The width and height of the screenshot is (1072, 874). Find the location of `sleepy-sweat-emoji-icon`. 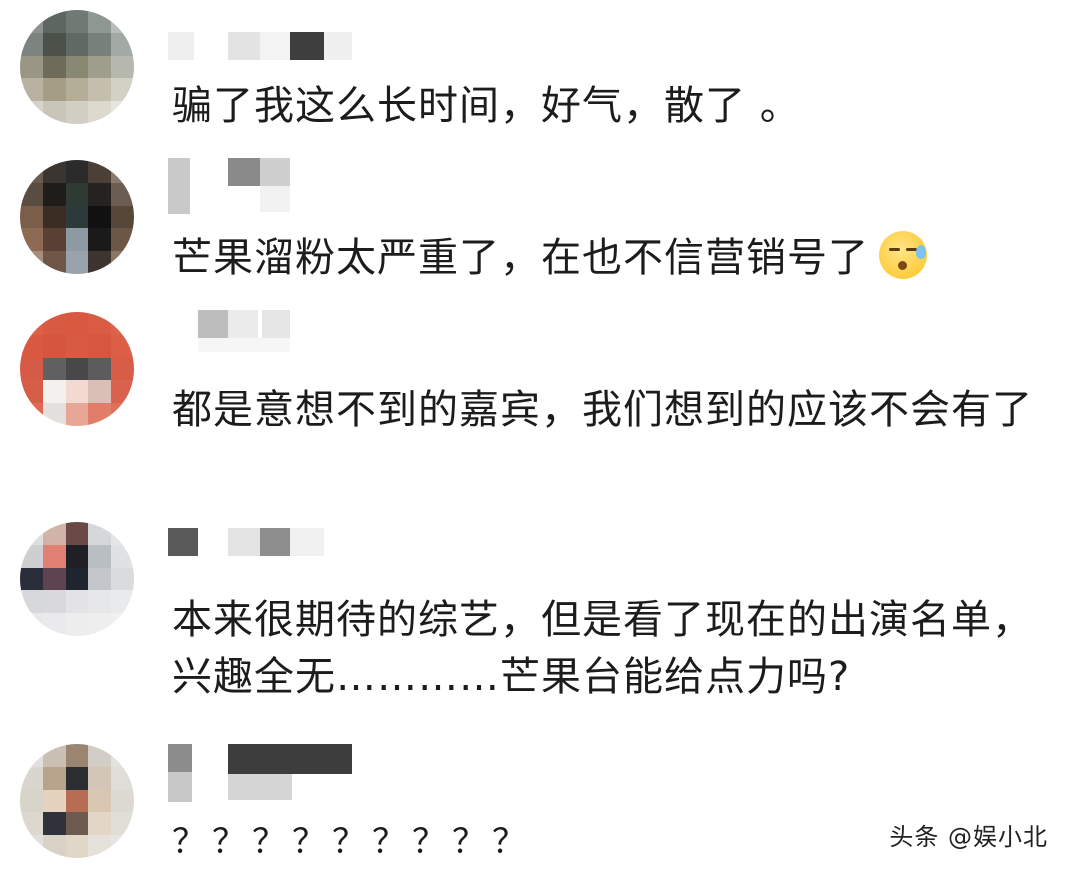

sleepy-sweat-emoji-icon is located at coordinates (903, 255).